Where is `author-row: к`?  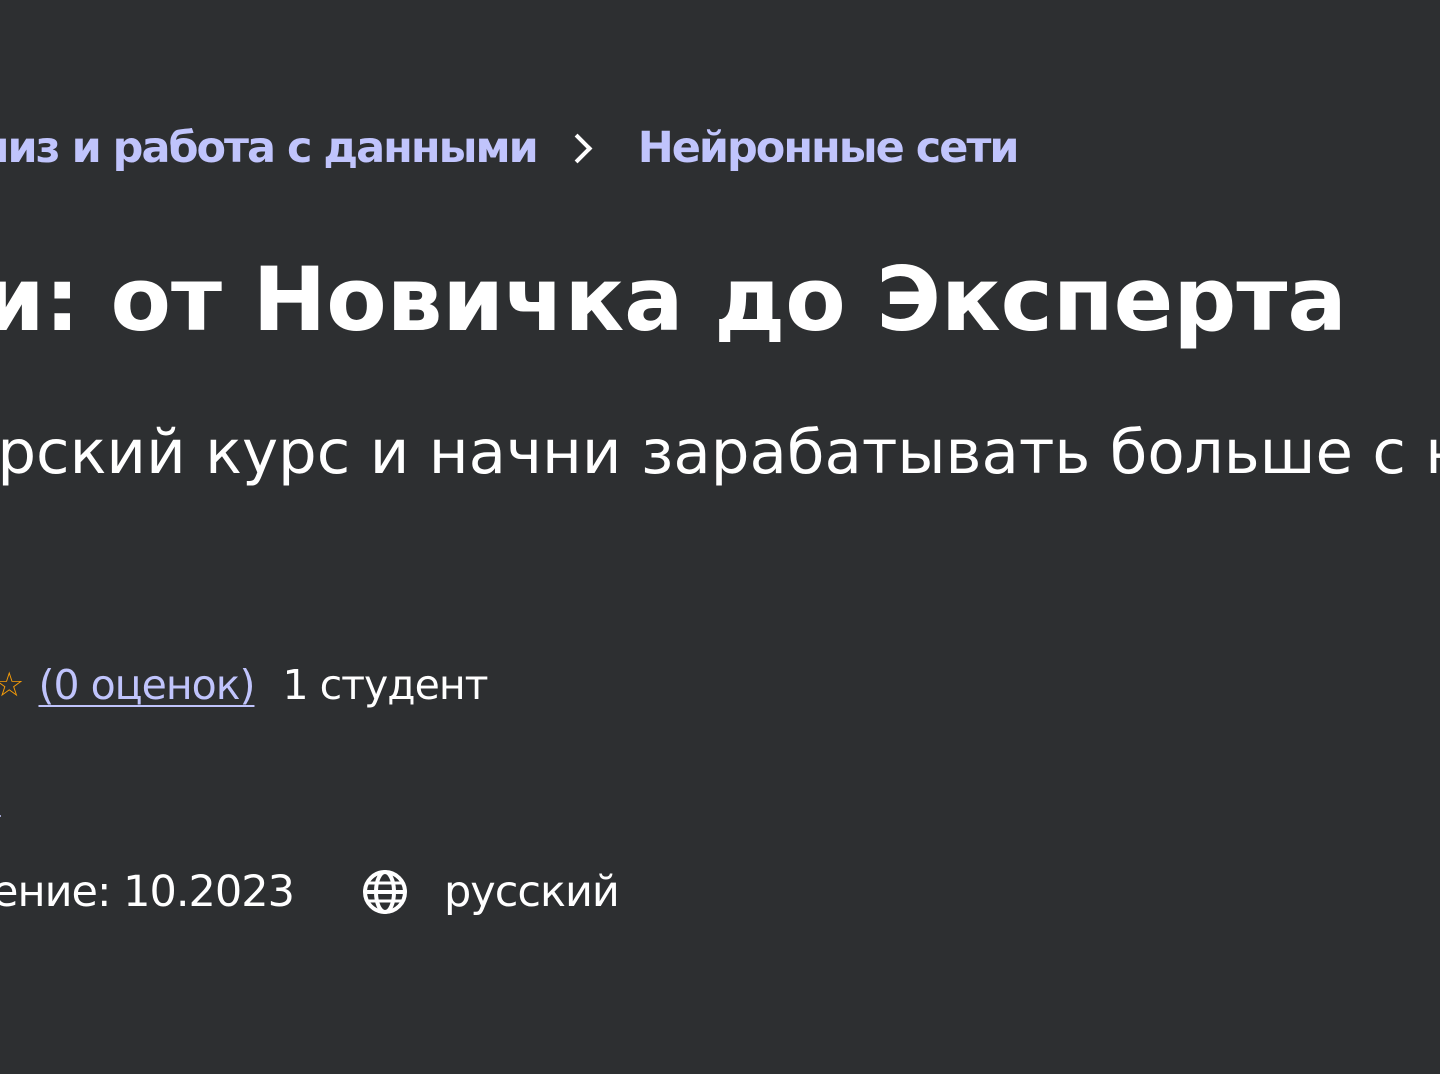
author-row: к is located at coordinates (0, 795).